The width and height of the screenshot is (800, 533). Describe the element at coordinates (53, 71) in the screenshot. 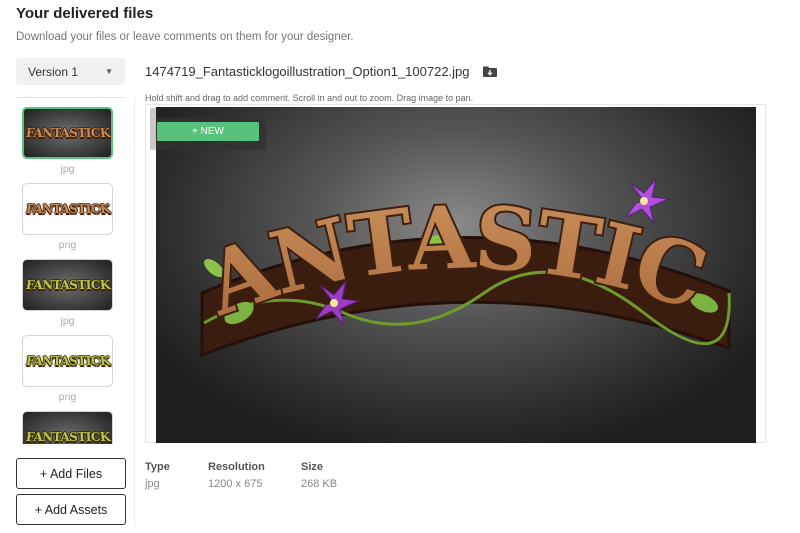

I see `version-dropdown-label: Version 1` at that location.